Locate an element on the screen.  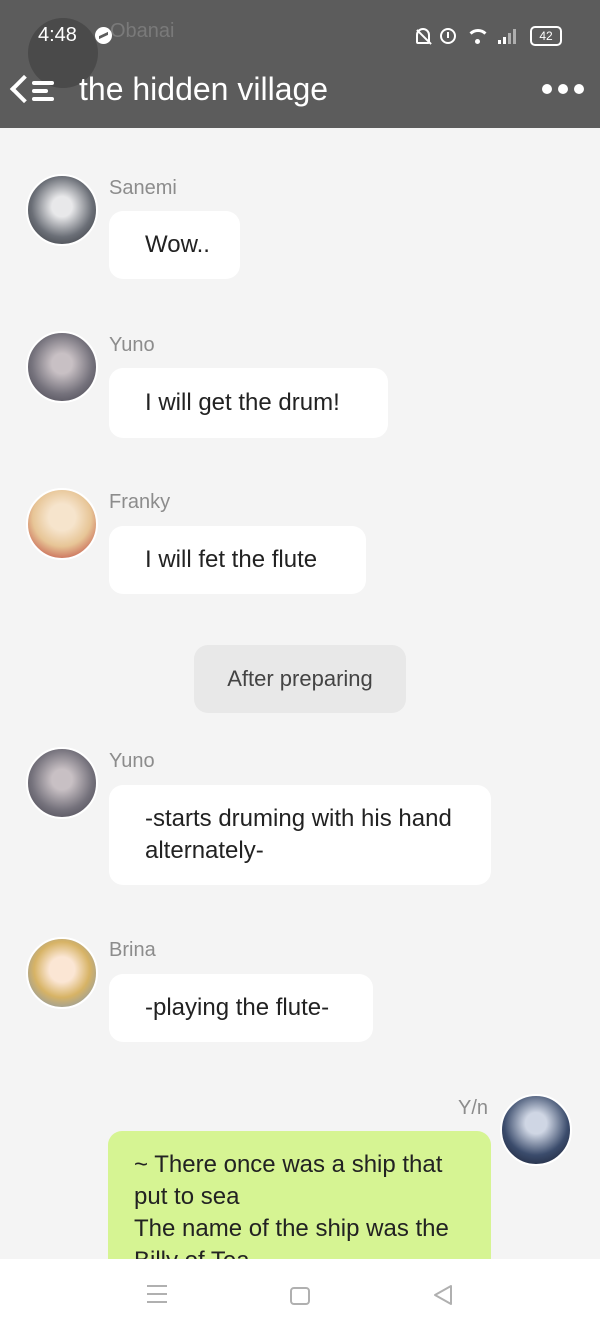
signal-icon is located at coordinates (509, 36).